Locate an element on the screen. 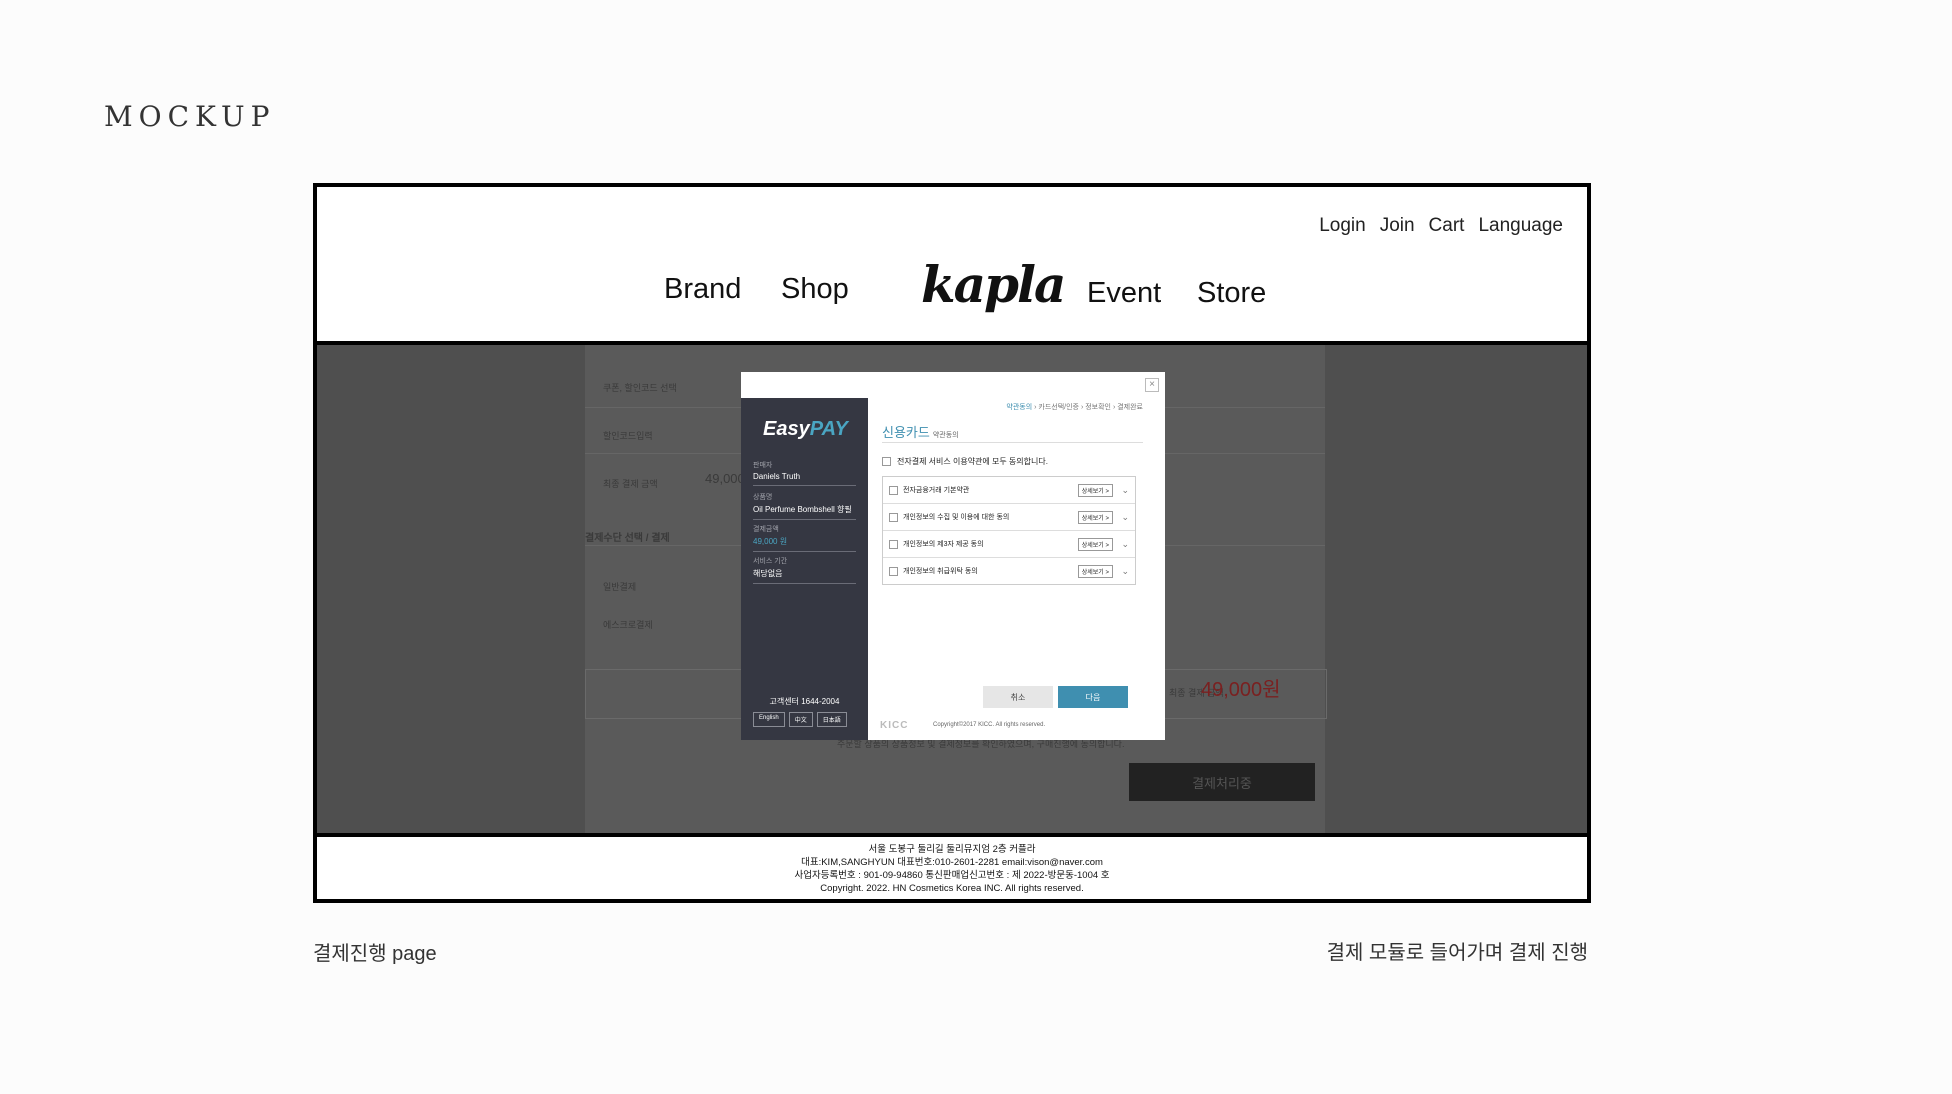 This screenshot has height=1094, width=1952. caption-left: 결제진행 page is located at coordinates (375, 954).